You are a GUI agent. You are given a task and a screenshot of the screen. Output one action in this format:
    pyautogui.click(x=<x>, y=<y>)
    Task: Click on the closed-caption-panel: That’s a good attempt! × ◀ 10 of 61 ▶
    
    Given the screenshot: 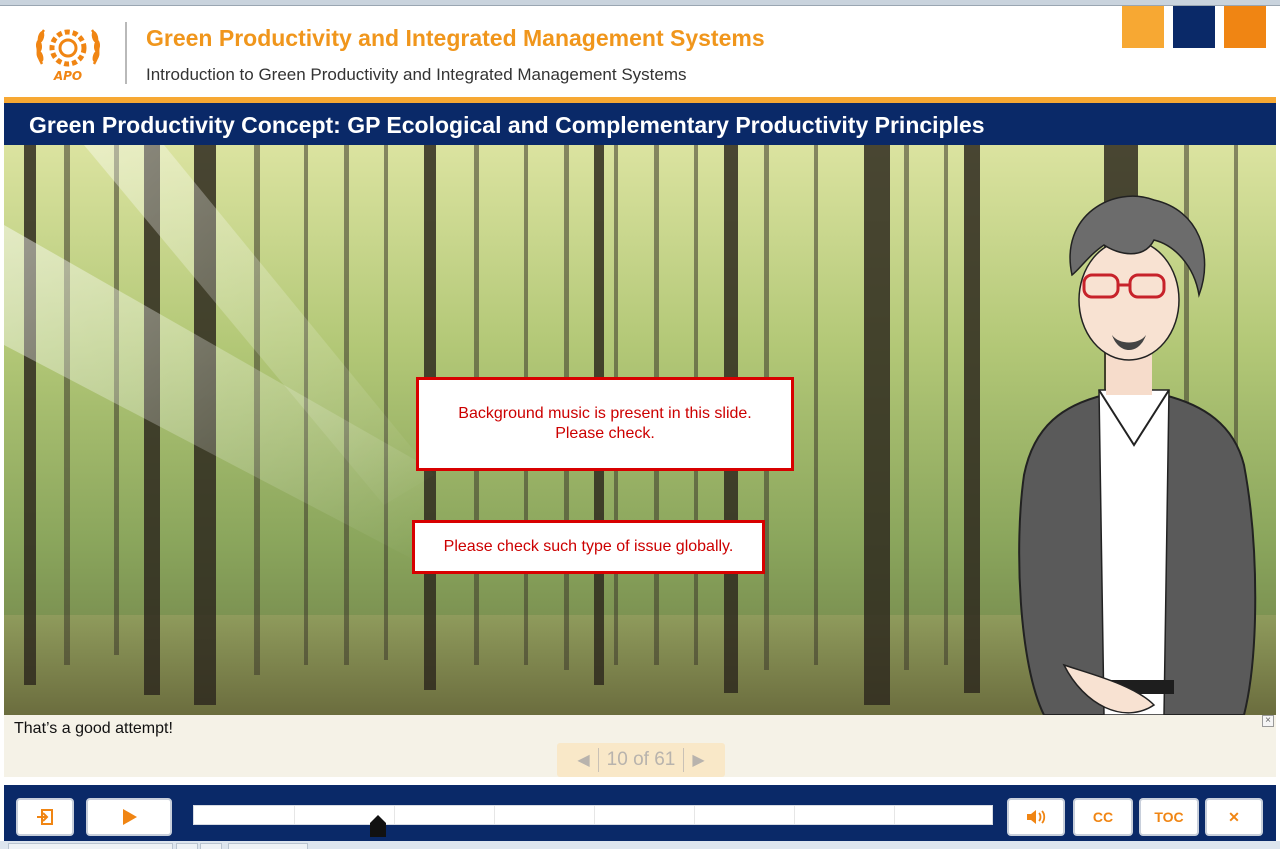 What is the action you would take?
    pyautogui.click(x=640, y=746)
    